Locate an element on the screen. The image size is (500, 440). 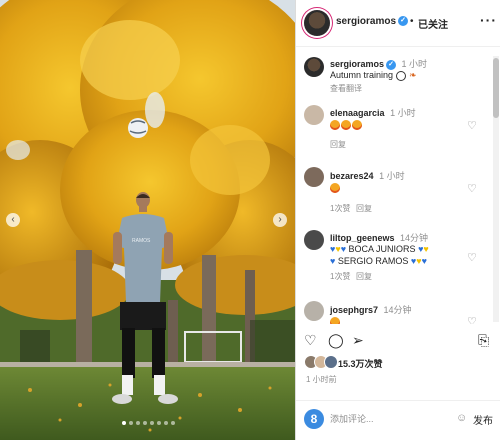
comment-text-line1: BOCA JUNIORS is located at coordinates (382, 249).